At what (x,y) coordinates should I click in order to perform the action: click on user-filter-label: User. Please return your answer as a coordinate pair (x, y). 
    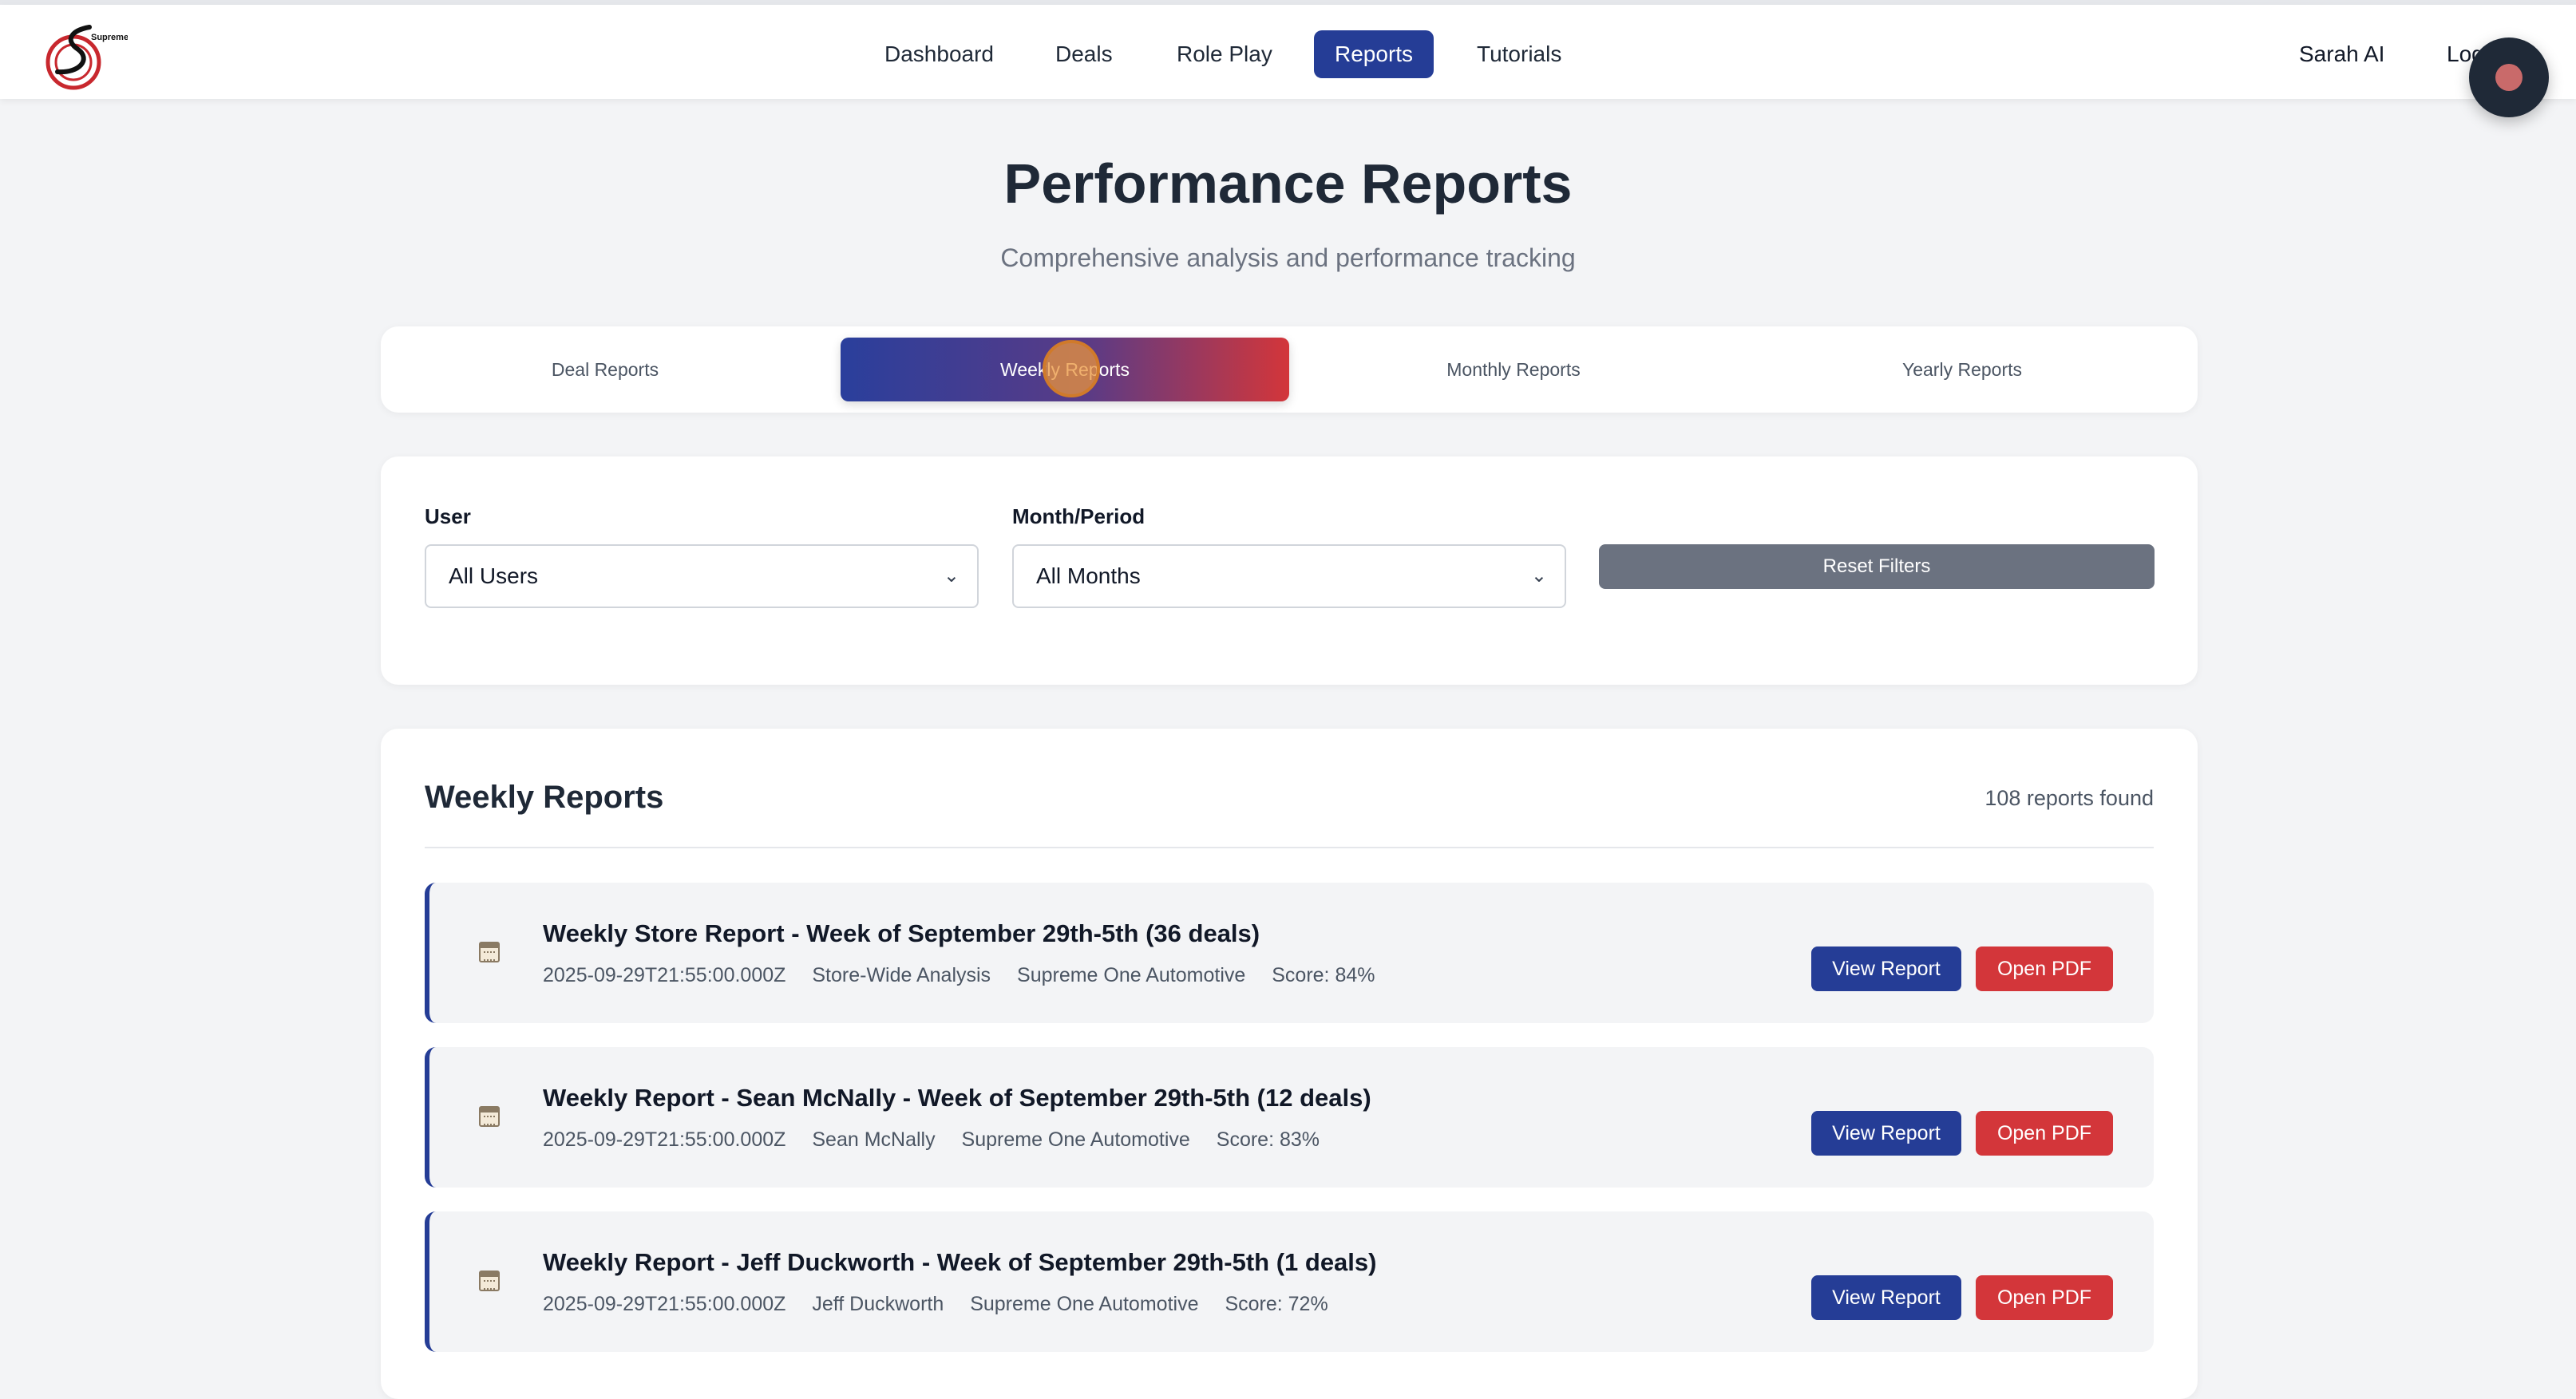
    Looking at the image, I should click on (448, 516).